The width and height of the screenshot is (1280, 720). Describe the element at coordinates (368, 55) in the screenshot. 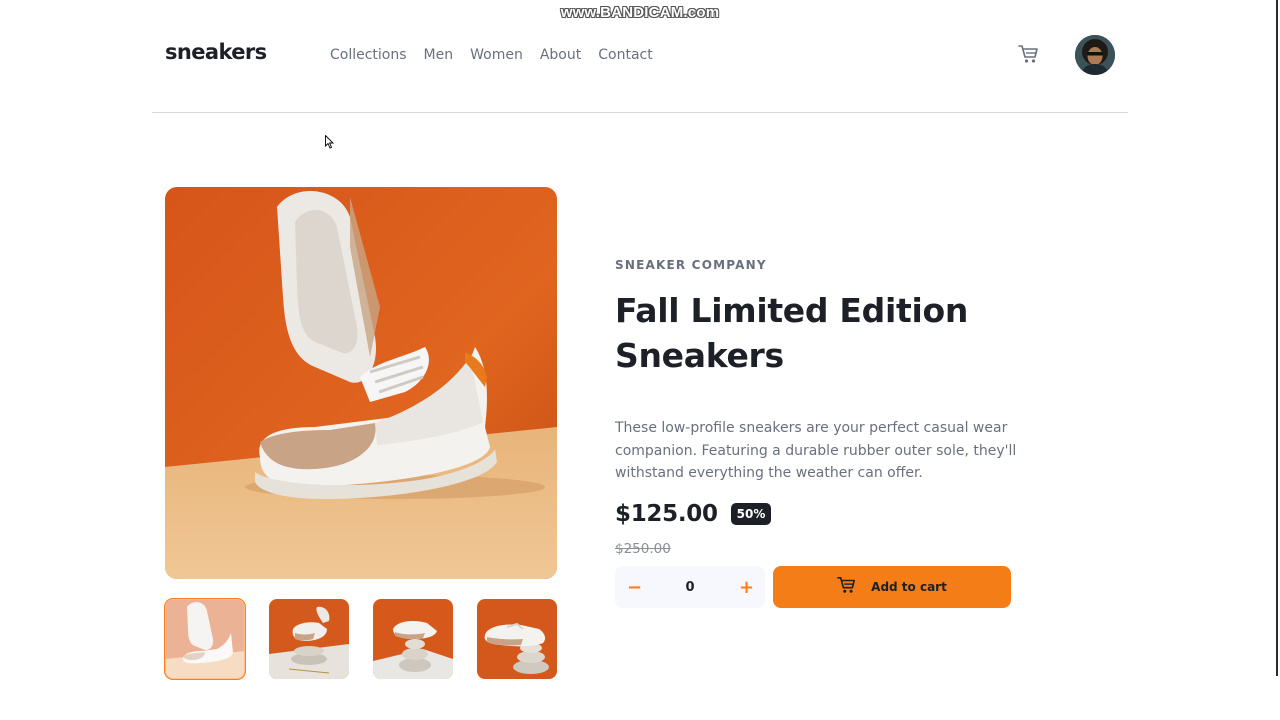

I see `nav-link-collections: Collections` at that location.